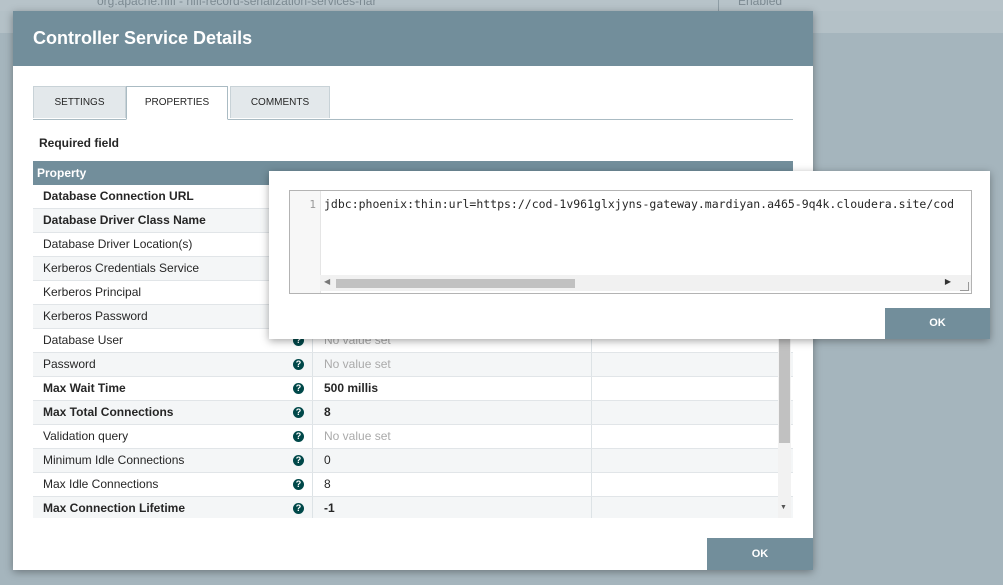 The image size is (1003, 585). I want to click on property-name: Minimum Idle Connections, so click(114, 460).